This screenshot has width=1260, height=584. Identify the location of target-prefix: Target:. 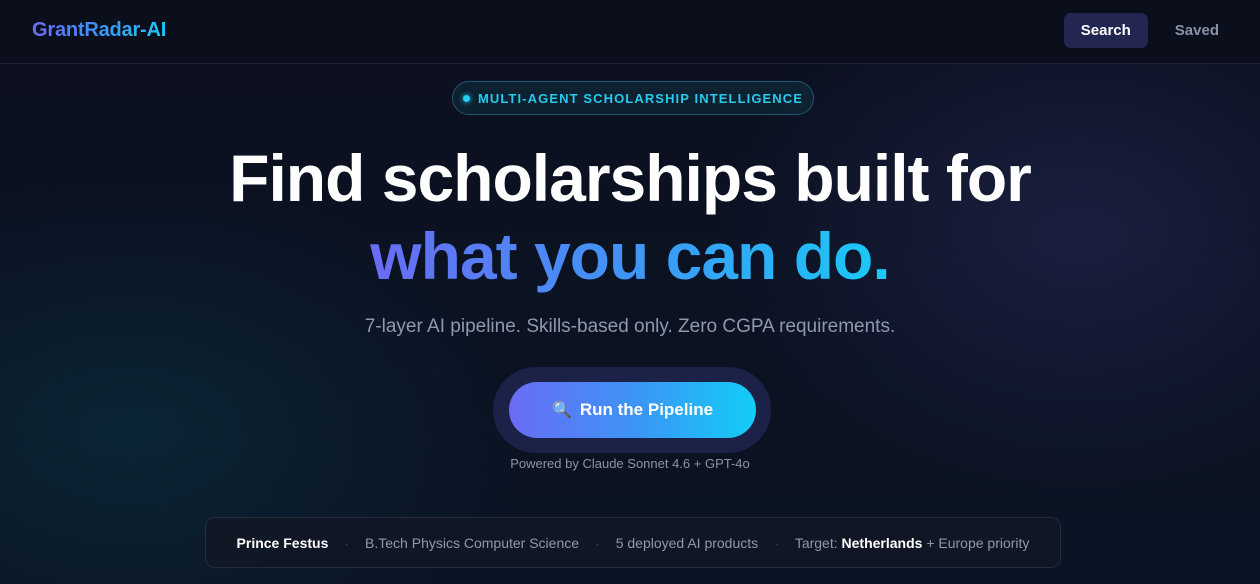
(816, 542).